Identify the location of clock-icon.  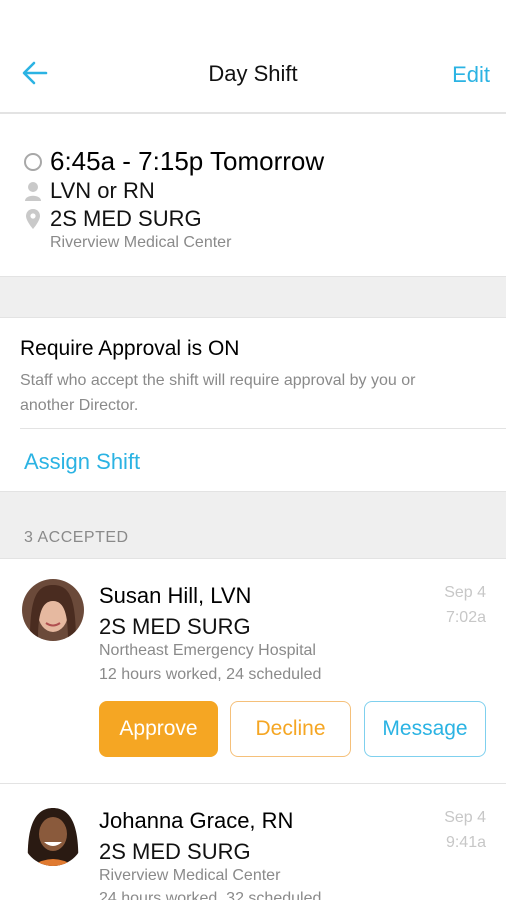
(33, 162).